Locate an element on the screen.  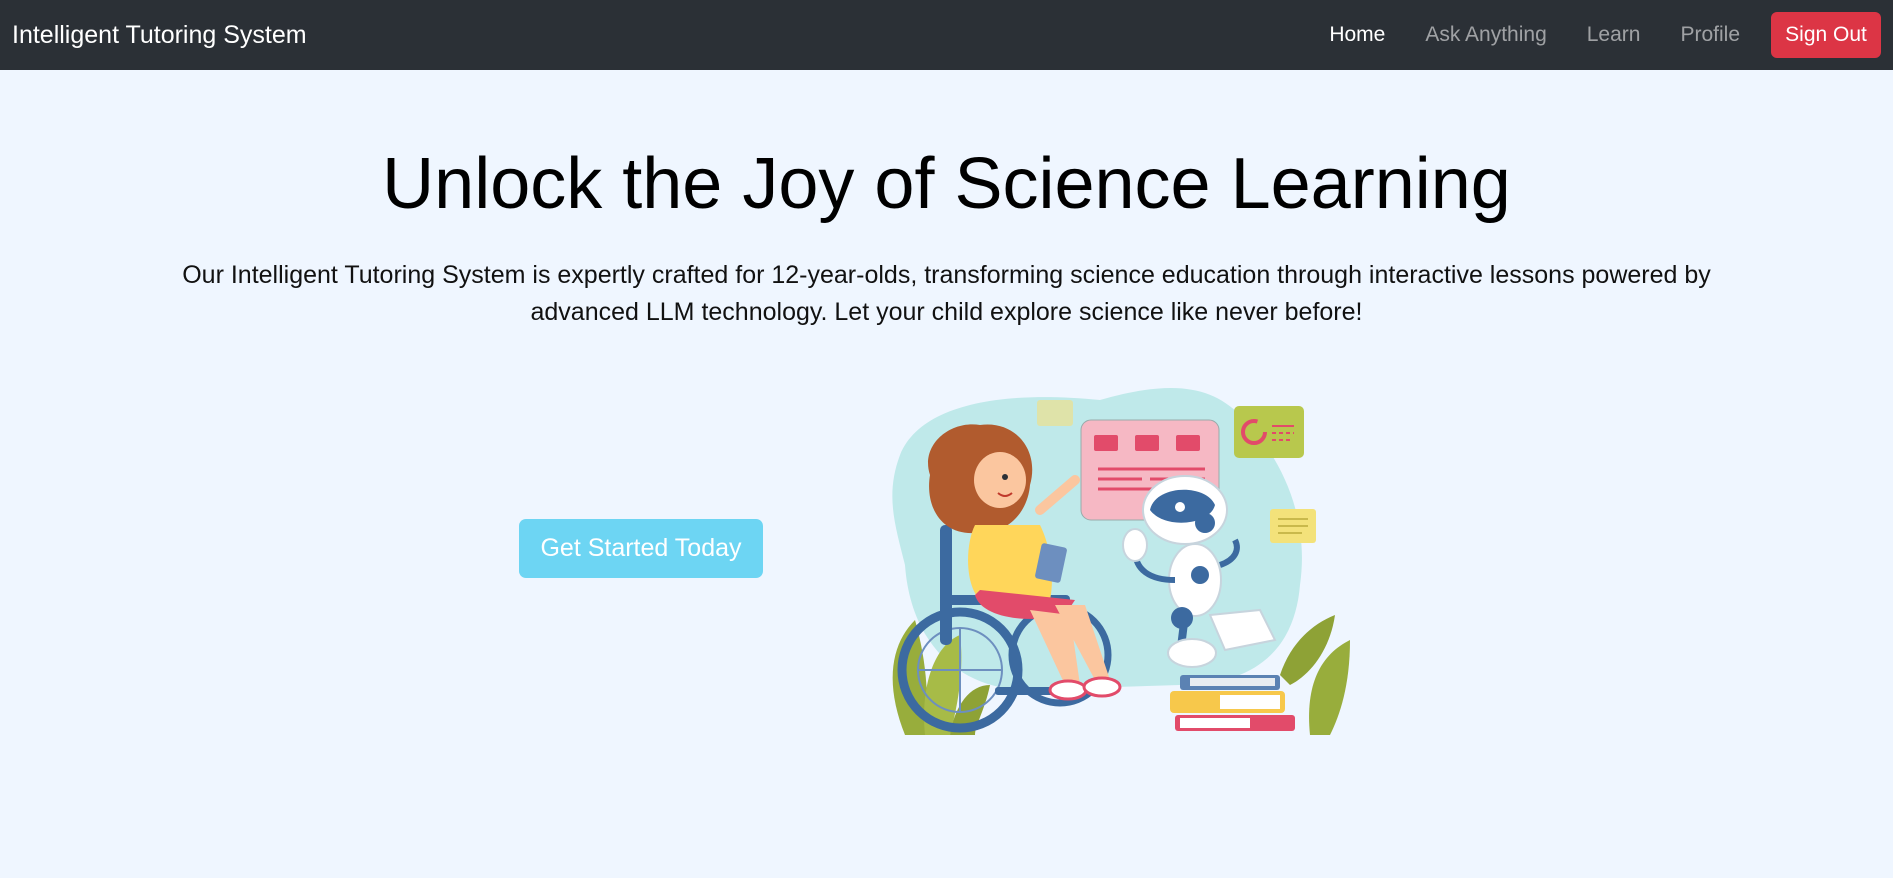
nav-link-profile: Profile is located at coordinates (1710, 35).